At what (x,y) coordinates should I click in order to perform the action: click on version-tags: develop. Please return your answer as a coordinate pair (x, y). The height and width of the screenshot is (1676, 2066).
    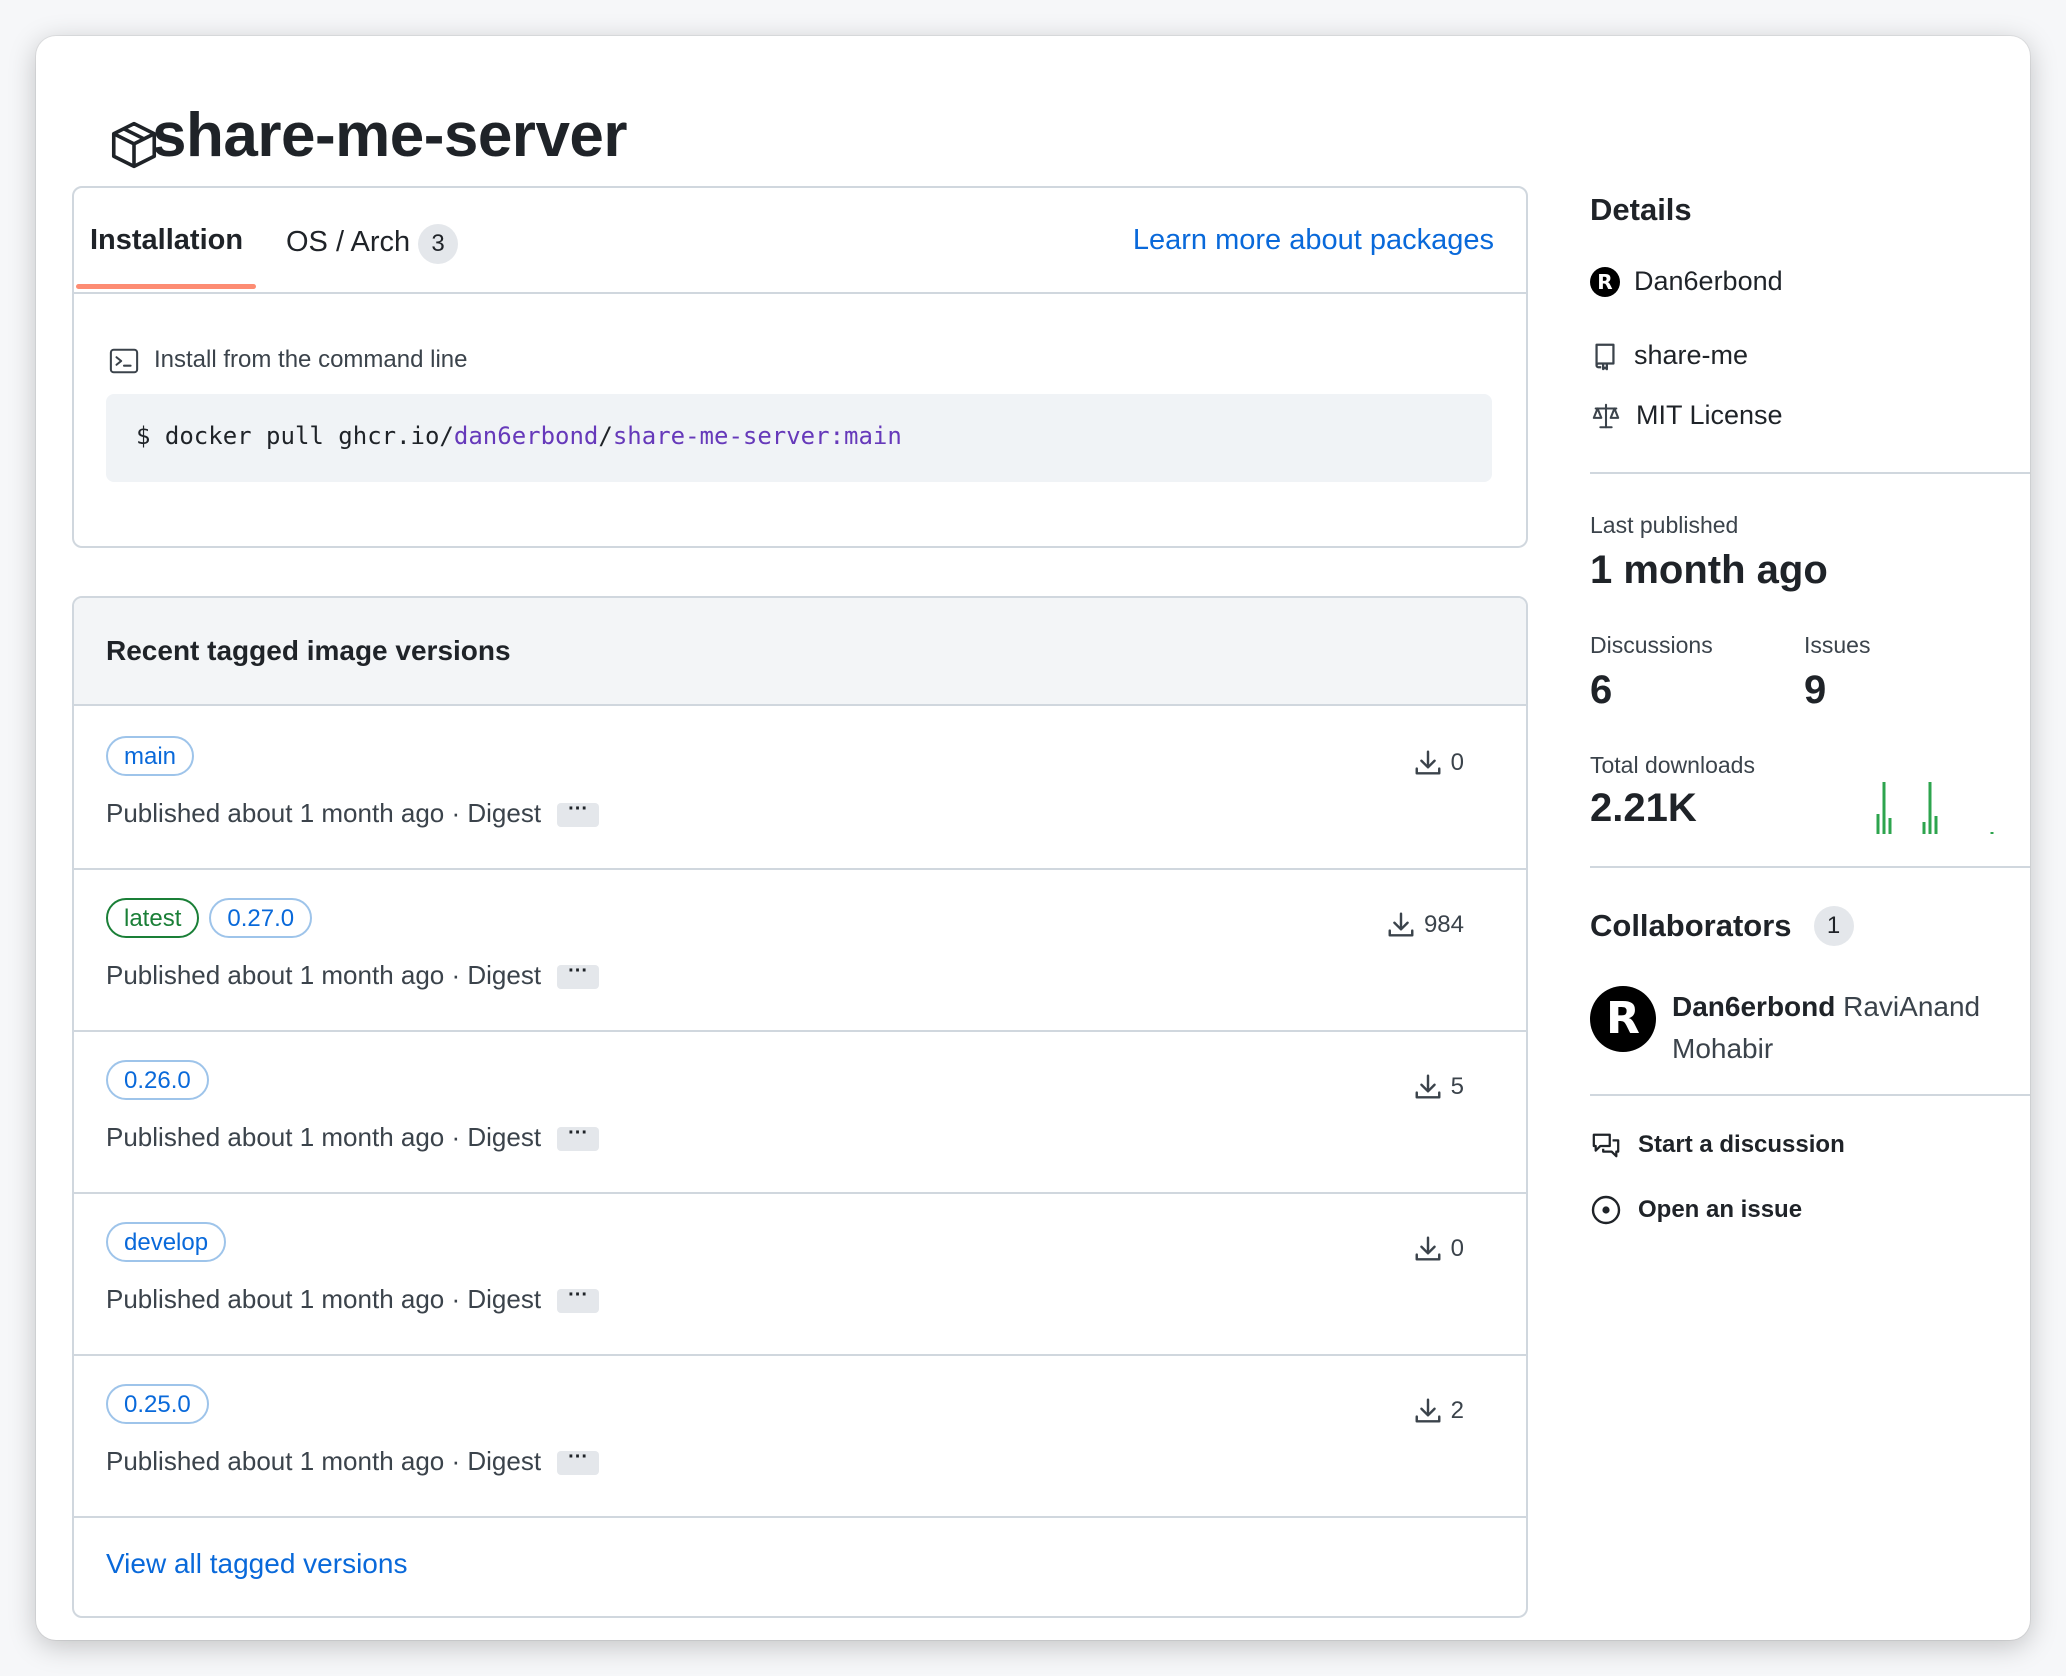
    Looking at the image, I should click on (166, 1242).